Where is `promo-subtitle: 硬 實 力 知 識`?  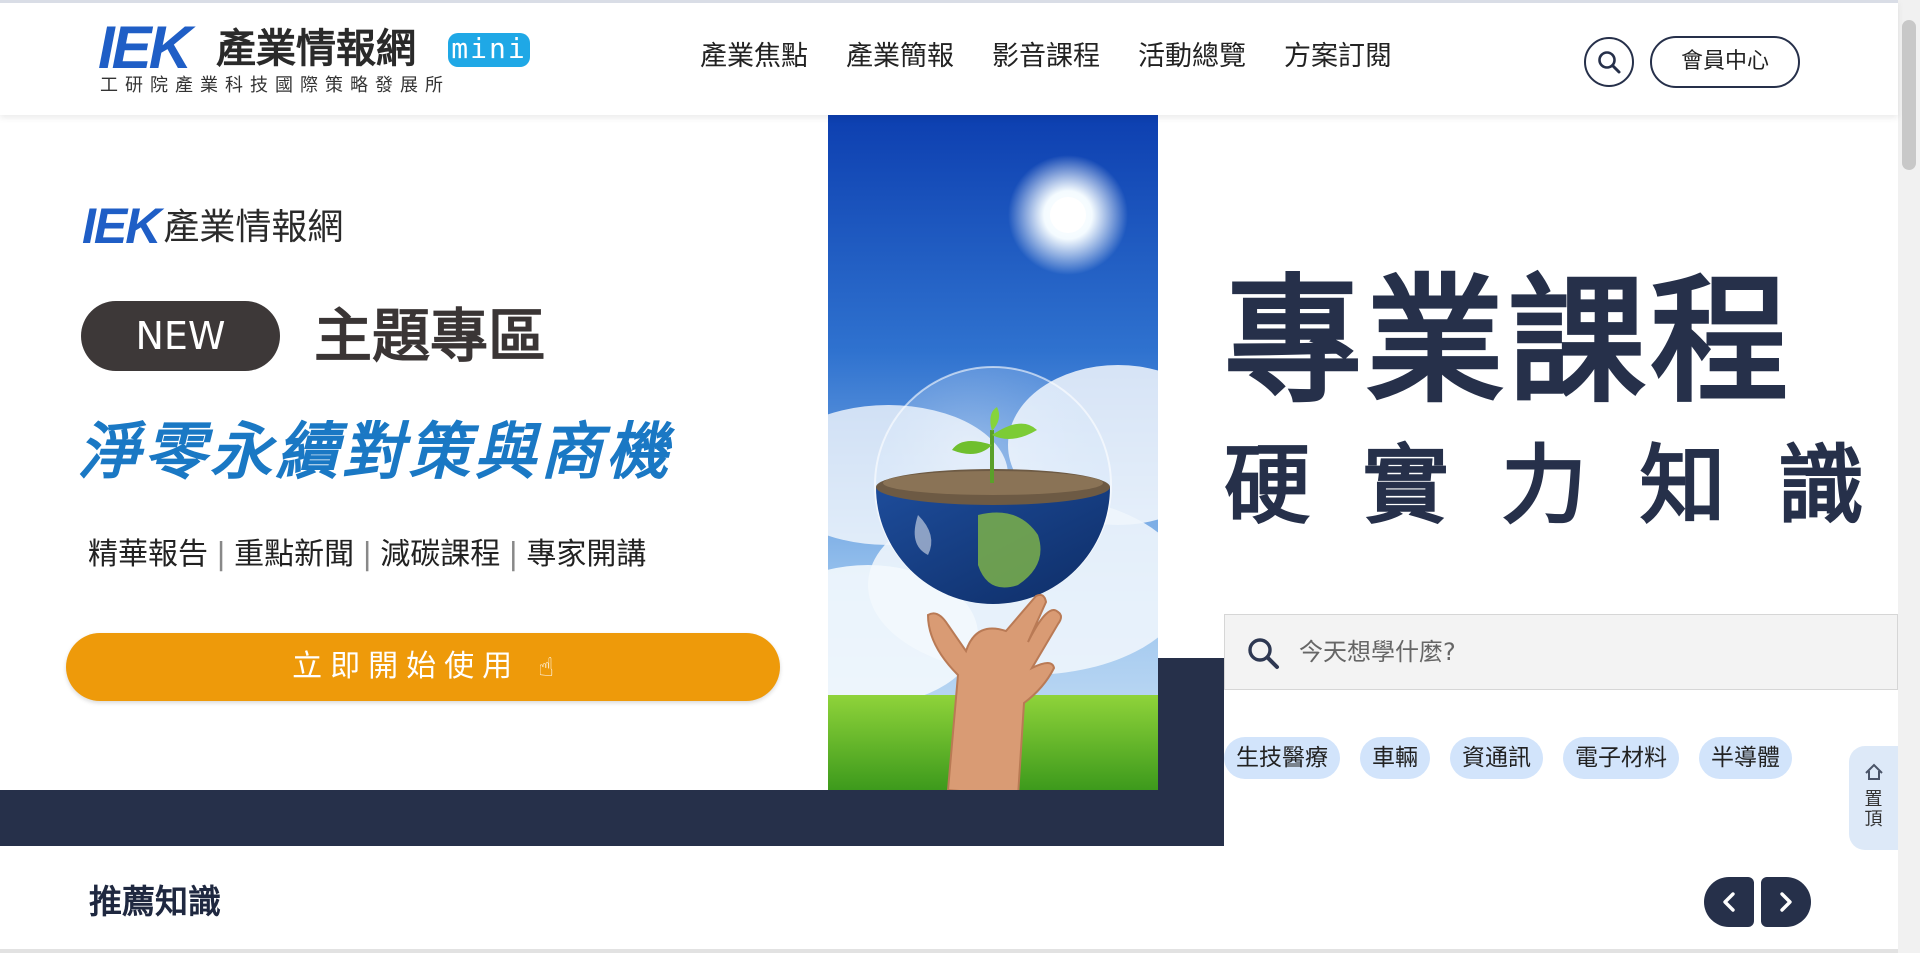
promo-subtitle: 硬 實 力 知 識 is located at coordinates (1544, 486).